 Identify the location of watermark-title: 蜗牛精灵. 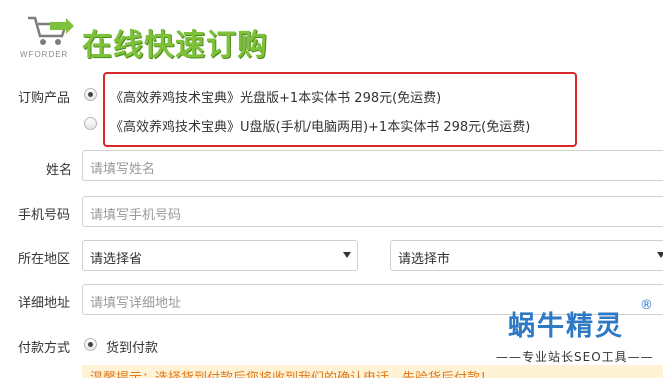
(566, 326).